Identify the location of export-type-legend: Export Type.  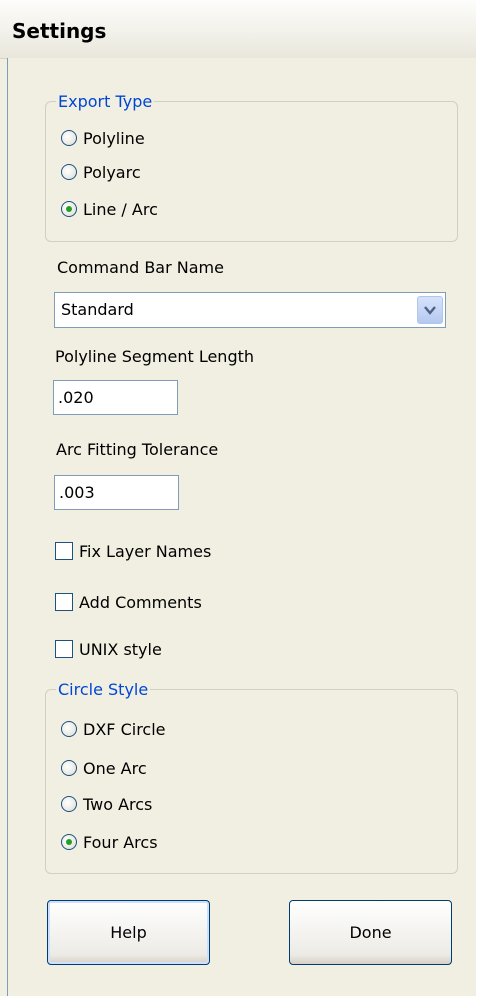
(105, 101).